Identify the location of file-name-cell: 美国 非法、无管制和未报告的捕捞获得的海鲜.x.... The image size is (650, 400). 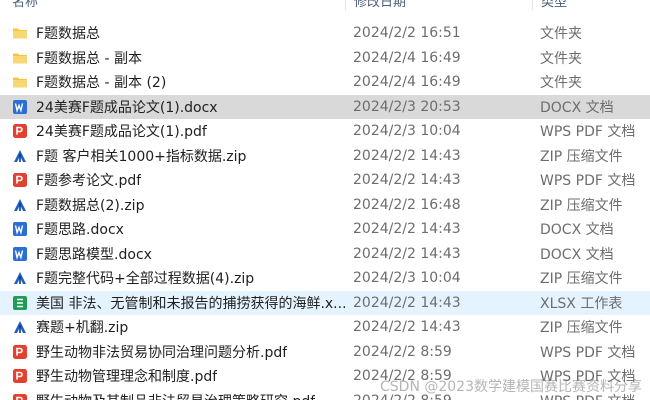
(172, 303).